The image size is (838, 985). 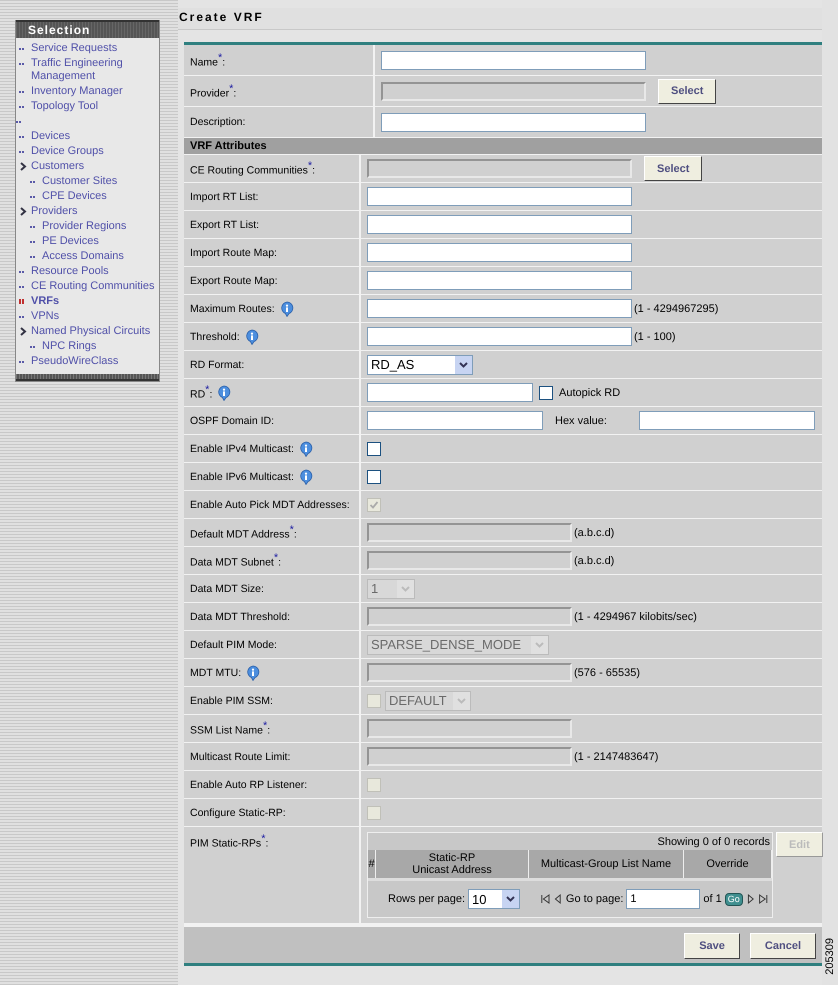 What do you see at coordinates (713, 842) in the screenshot?
I see `record-count: Showing 0 of 0 records` at bounding box center [713, 842].